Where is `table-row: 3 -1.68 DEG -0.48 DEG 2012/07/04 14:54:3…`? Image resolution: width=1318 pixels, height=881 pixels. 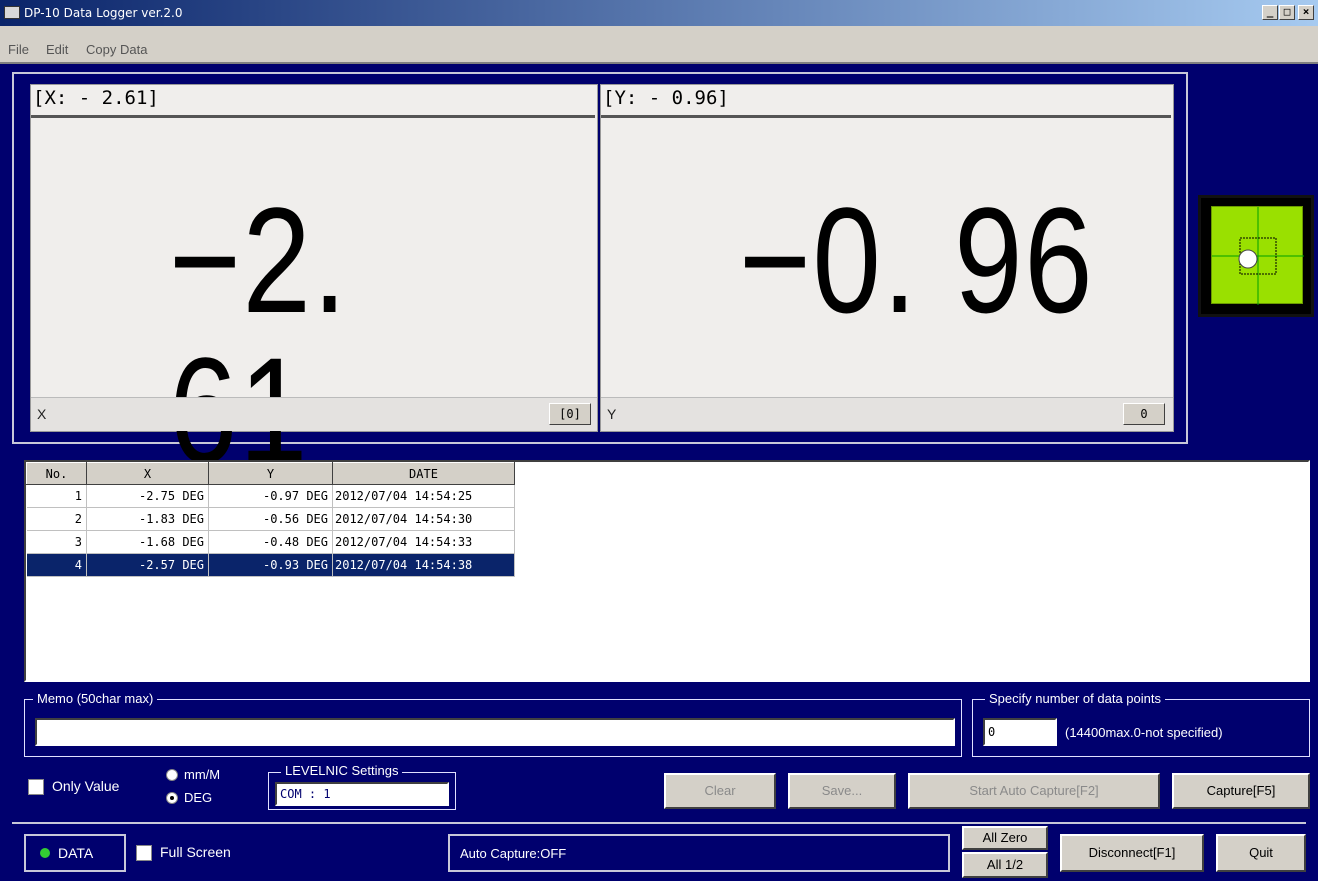 table-row: 3 -1.68 DEG -0.48 DEG 2012/07/04 14:54:3… is located at coordinates (270, 542).